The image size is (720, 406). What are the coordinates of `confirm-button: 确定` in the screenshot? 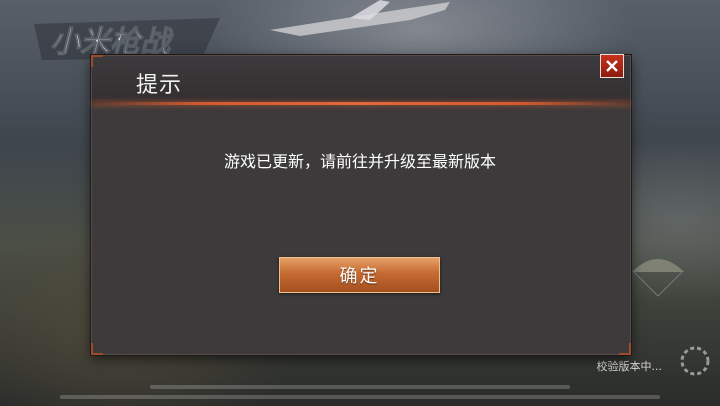 It's located at (359, 275).